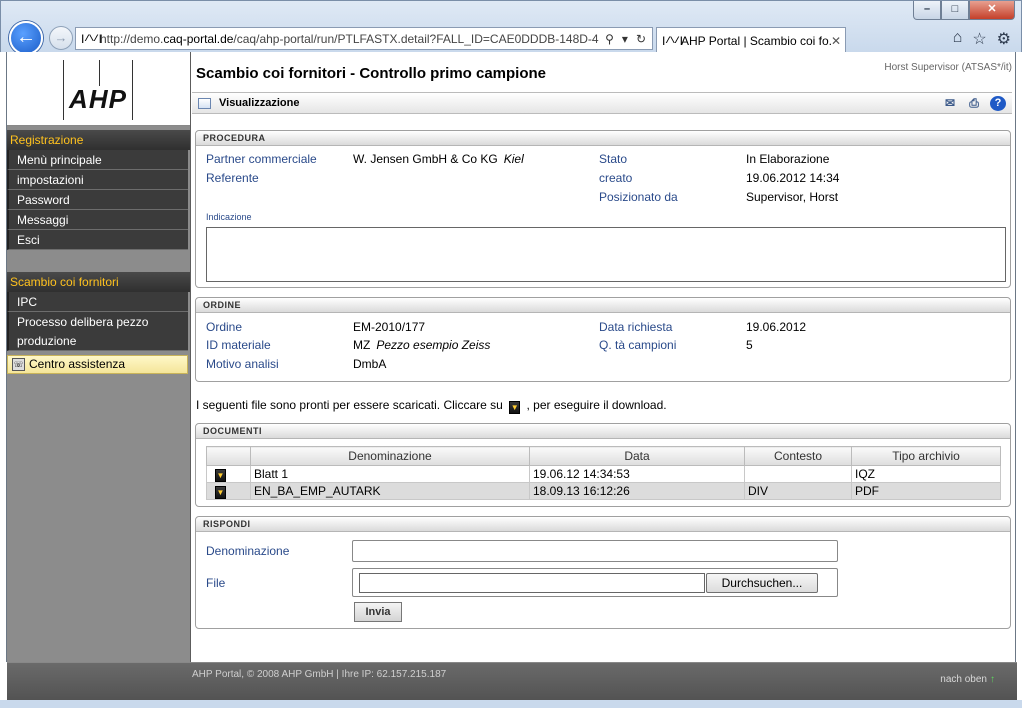 The height and width of the screenshot is (708, 1022). What do you see at coordinates (389, 327) in the screenshot?
I see `ordine-value: EM-2010/177` at bounding box center [389, 327].